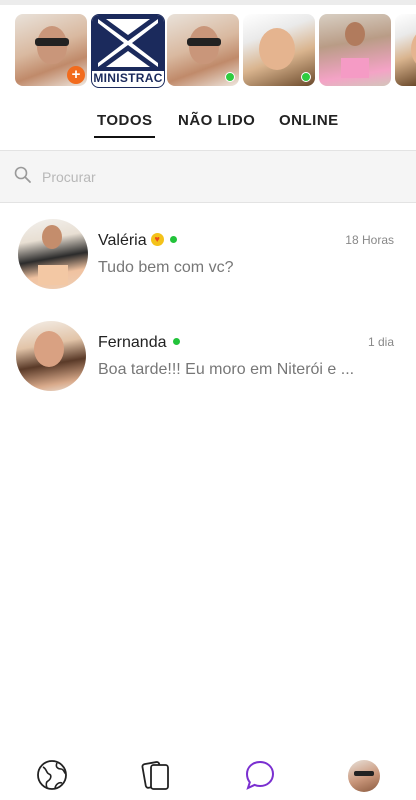 The width and height of the screenshot is (416, 800). What do you see at coordinates (309, 120) in the screenshot?
I see `tab-online: ONLINE` at bounding box center [309, 120].